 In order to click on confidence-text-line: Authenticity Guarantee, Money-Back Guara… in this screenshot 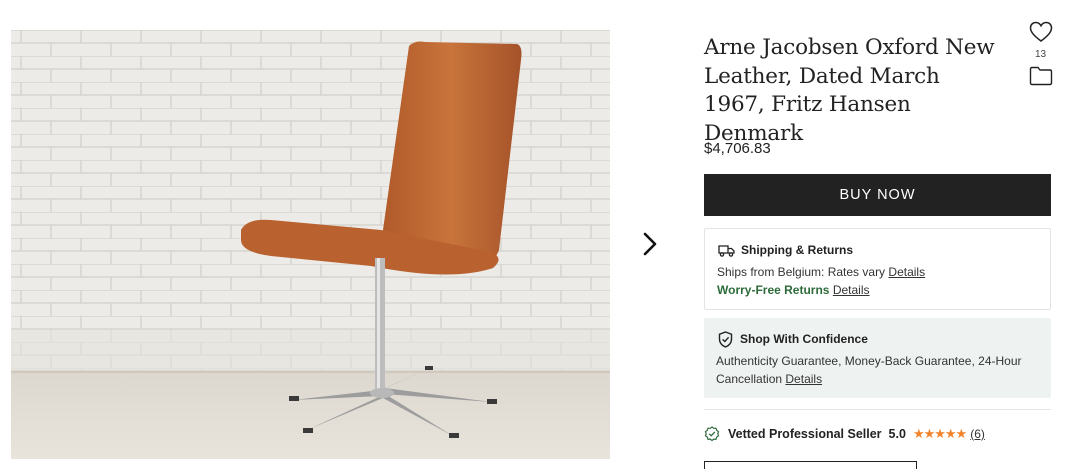, I will do `click(877, 370)`.